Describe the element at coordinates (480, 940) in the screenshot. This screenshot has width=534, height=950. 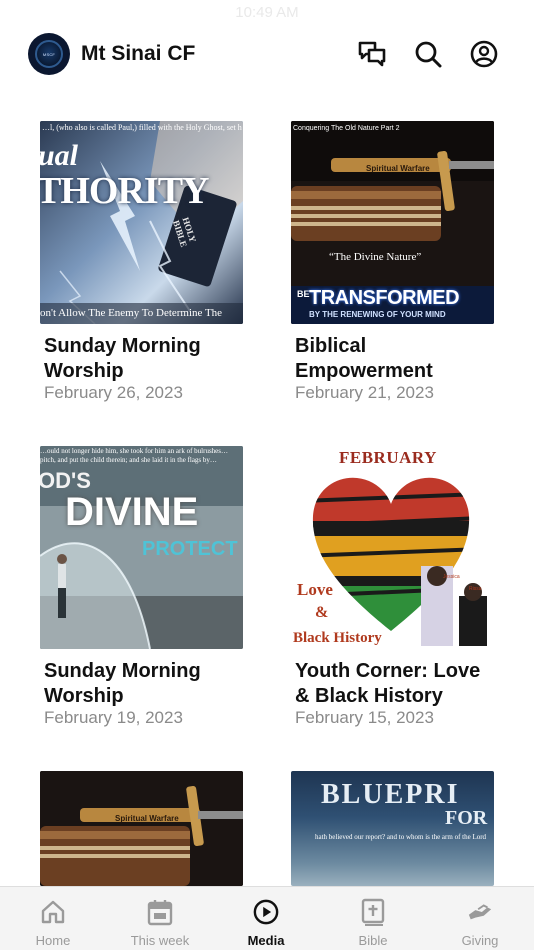
I see `tab-label: Giving` at that location.